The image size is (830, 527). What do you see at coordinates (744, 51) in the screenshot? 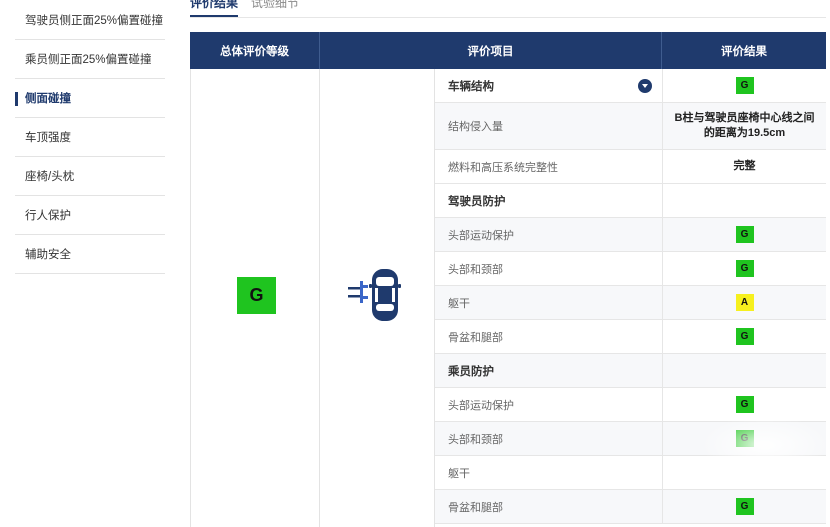
I see `header-evaluation-result: 评价结果` at bounding box center [744, 51].